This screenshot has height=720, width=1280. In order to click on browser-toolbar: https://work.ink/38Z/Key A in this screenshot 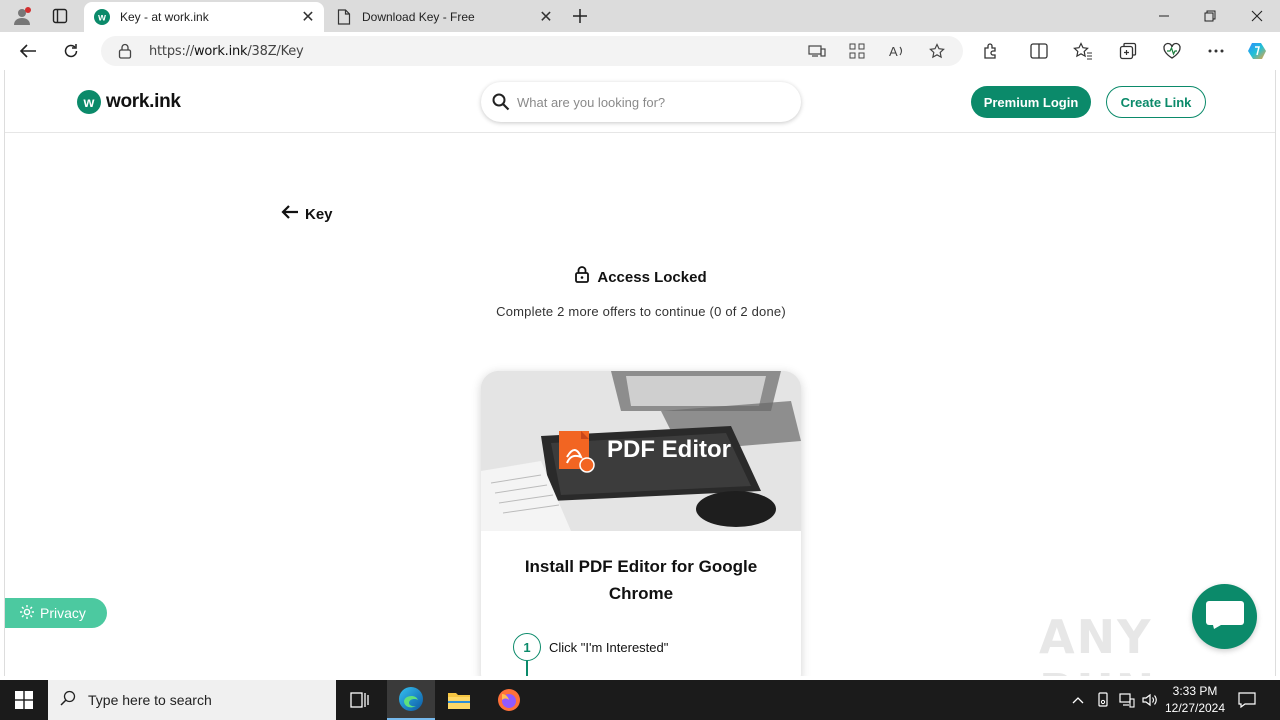, I will do `click(640, 51)`.